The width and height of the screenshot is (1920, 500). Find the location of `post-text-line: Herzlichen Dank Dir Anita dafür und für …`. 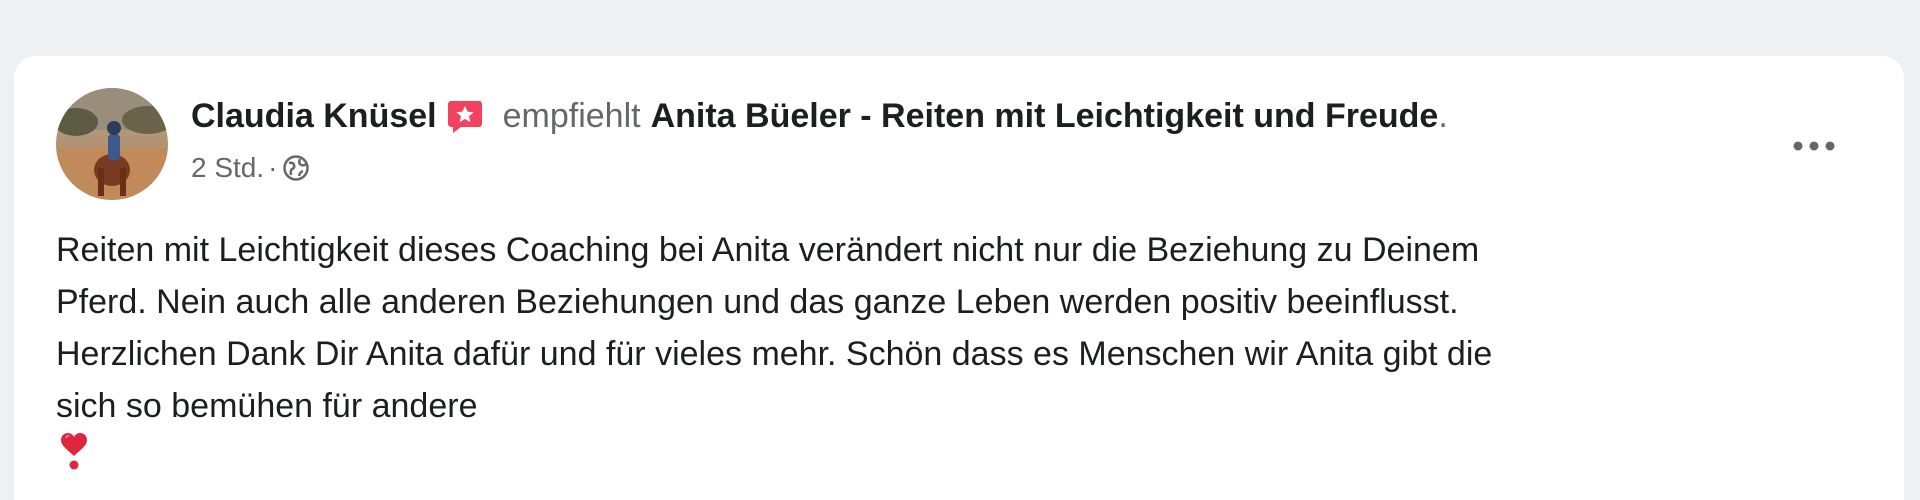

post-text-line: Herzlichen Dank Dir Anita dafür und für … is located at coordinates (774, 354).